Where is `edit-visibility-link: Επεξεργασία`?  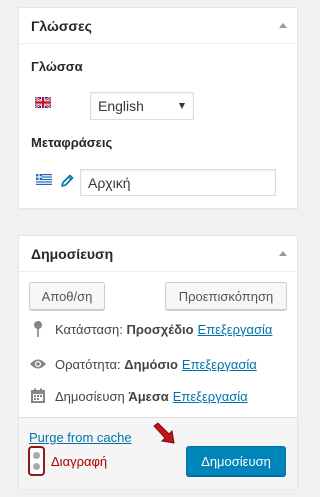
edit-visibility-link: Επεξεργασία is located at coordinates (219, 364).